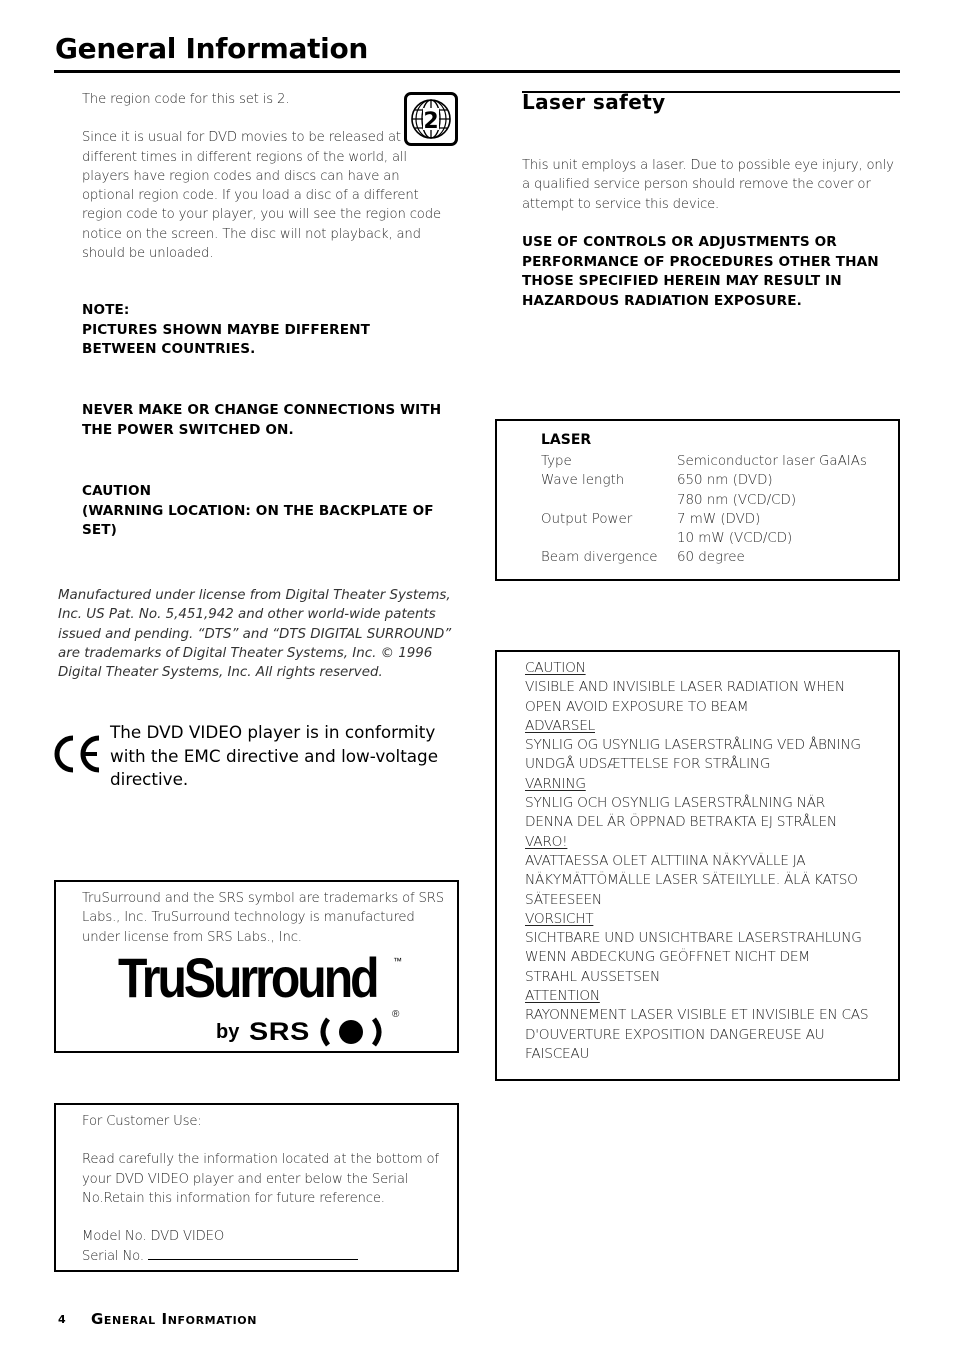 The height and width of the screenshot is (1351, 954). I want to click on spec-value: Semiconductor laser GaAIAs, so click(772, 461).